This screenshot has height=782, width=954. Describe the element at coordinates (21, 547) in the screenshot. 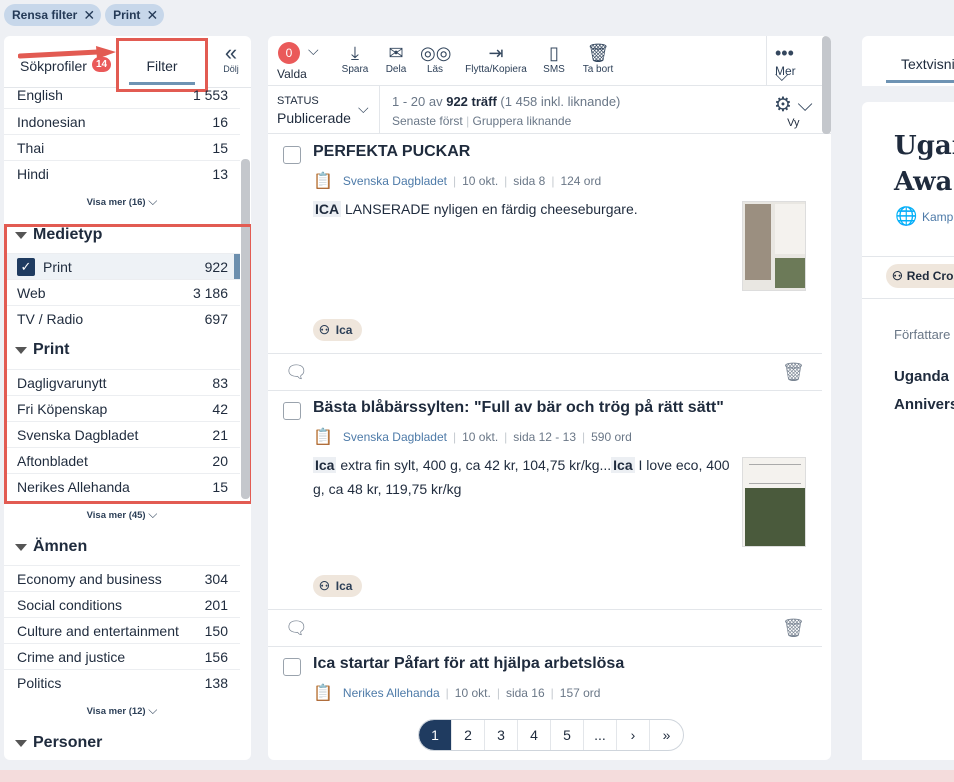

I see `collapse-triangle-icon` at that location.